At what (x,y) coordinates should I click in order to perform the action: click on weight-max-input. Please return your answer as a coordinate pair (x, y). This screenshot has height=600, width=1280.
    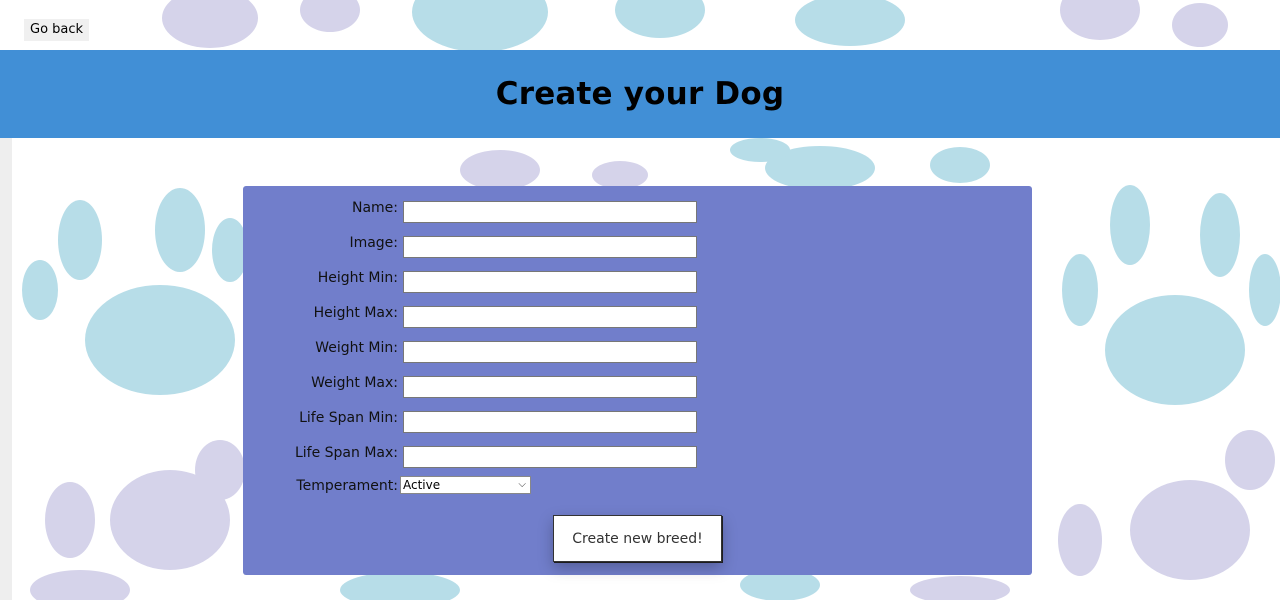
    Looking at the image, I should click on (550, 387).